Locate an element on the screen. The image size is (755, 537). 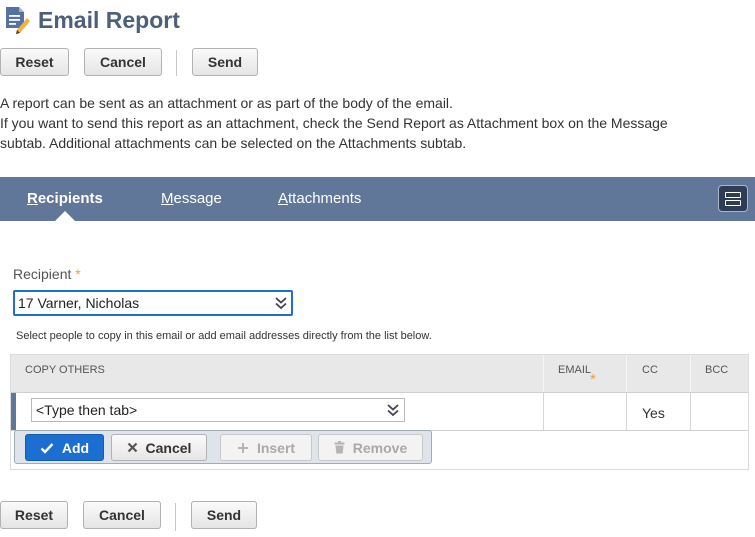
cc-cell: Yes is located at coordinates (653, 413).